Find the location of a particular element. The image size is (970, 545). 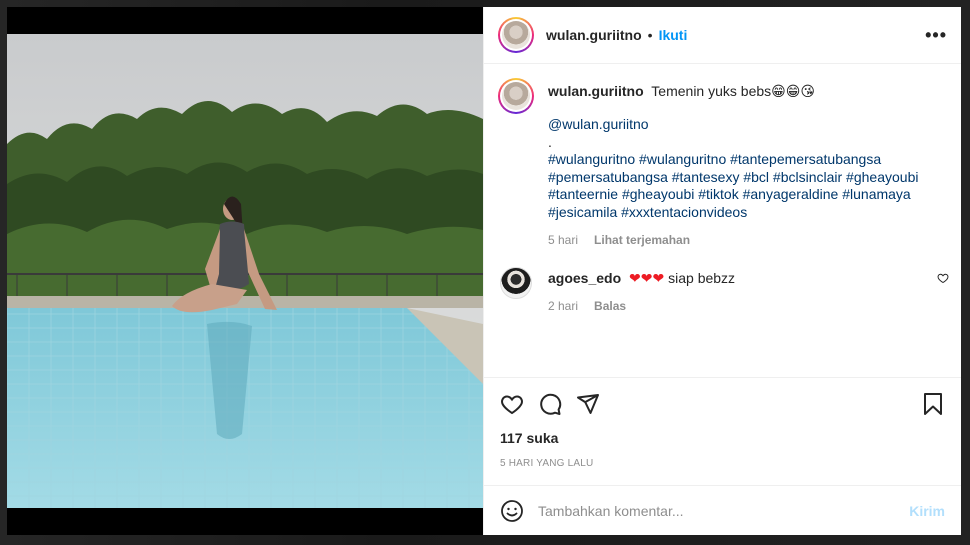

comment-item: agoes_edo ❤❤❤ siap bebzz 2 hari Balas is located at coordinates (721, 291).